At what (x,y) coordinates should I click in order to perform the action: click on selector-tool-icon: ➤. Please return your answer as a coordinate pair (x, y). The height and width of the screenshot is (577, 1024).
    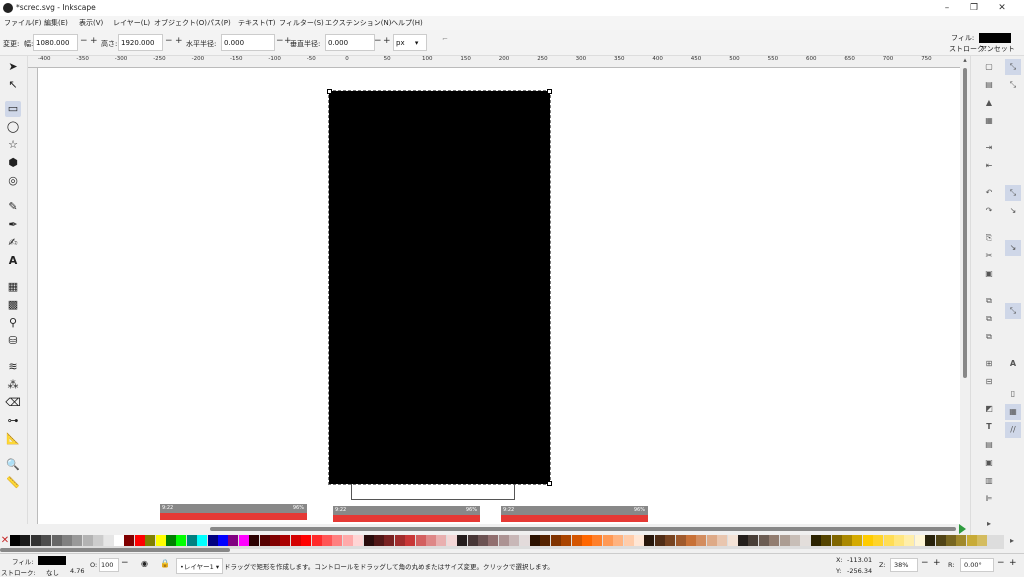
    Looking at the image, I should click on (13, 67).